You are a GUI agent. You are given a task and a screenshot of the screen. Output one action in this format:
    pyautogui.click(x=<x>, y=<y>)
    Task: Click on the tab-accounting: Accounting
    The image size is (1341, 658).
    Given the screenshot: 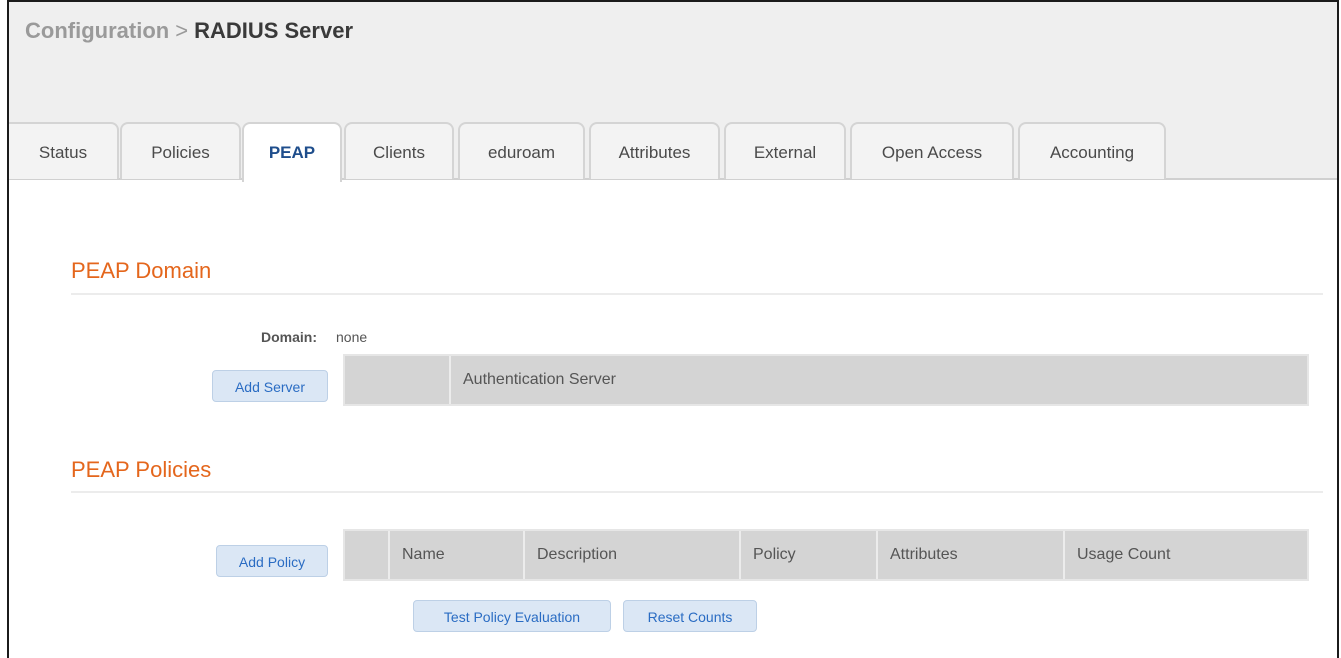 What is the action you would take?
    pyautogui.click(x=1092, y=150)
    